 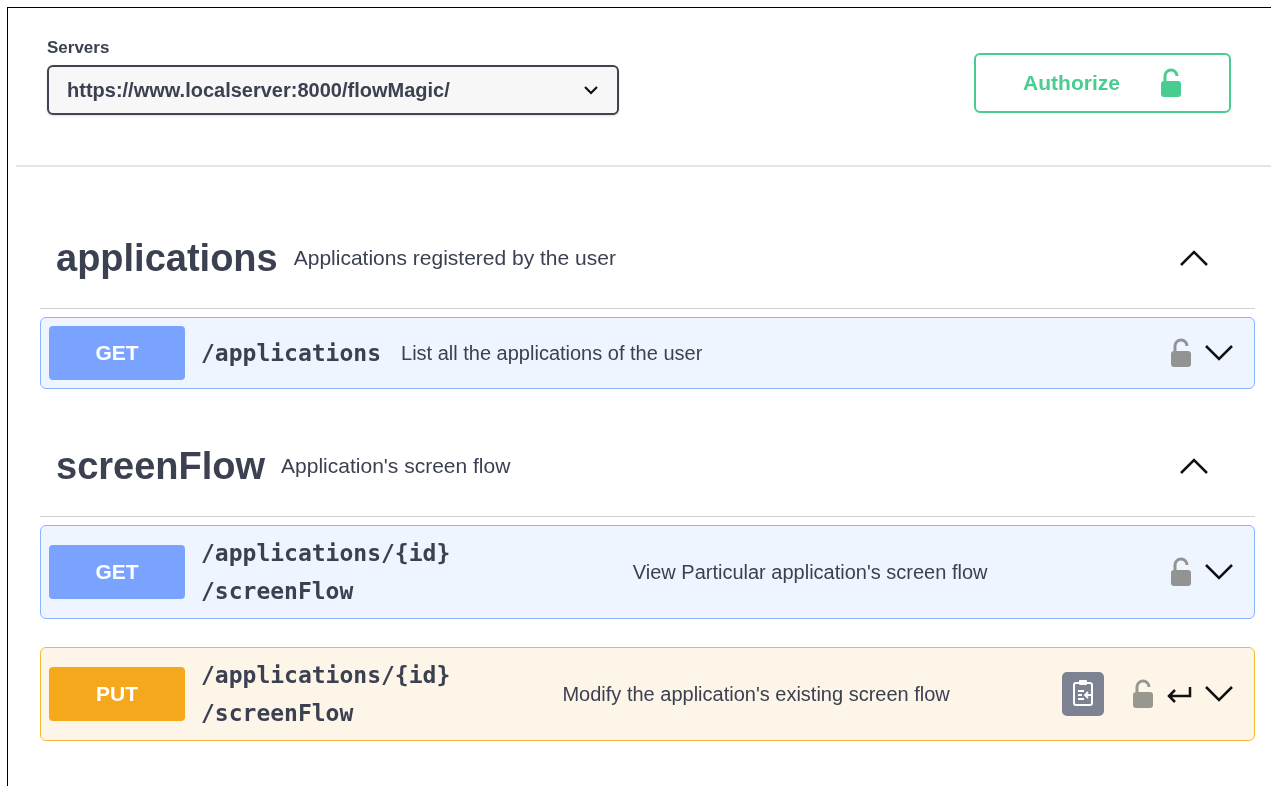 I want to click on endpoint-path: /applications, so click(x=291, y=353).